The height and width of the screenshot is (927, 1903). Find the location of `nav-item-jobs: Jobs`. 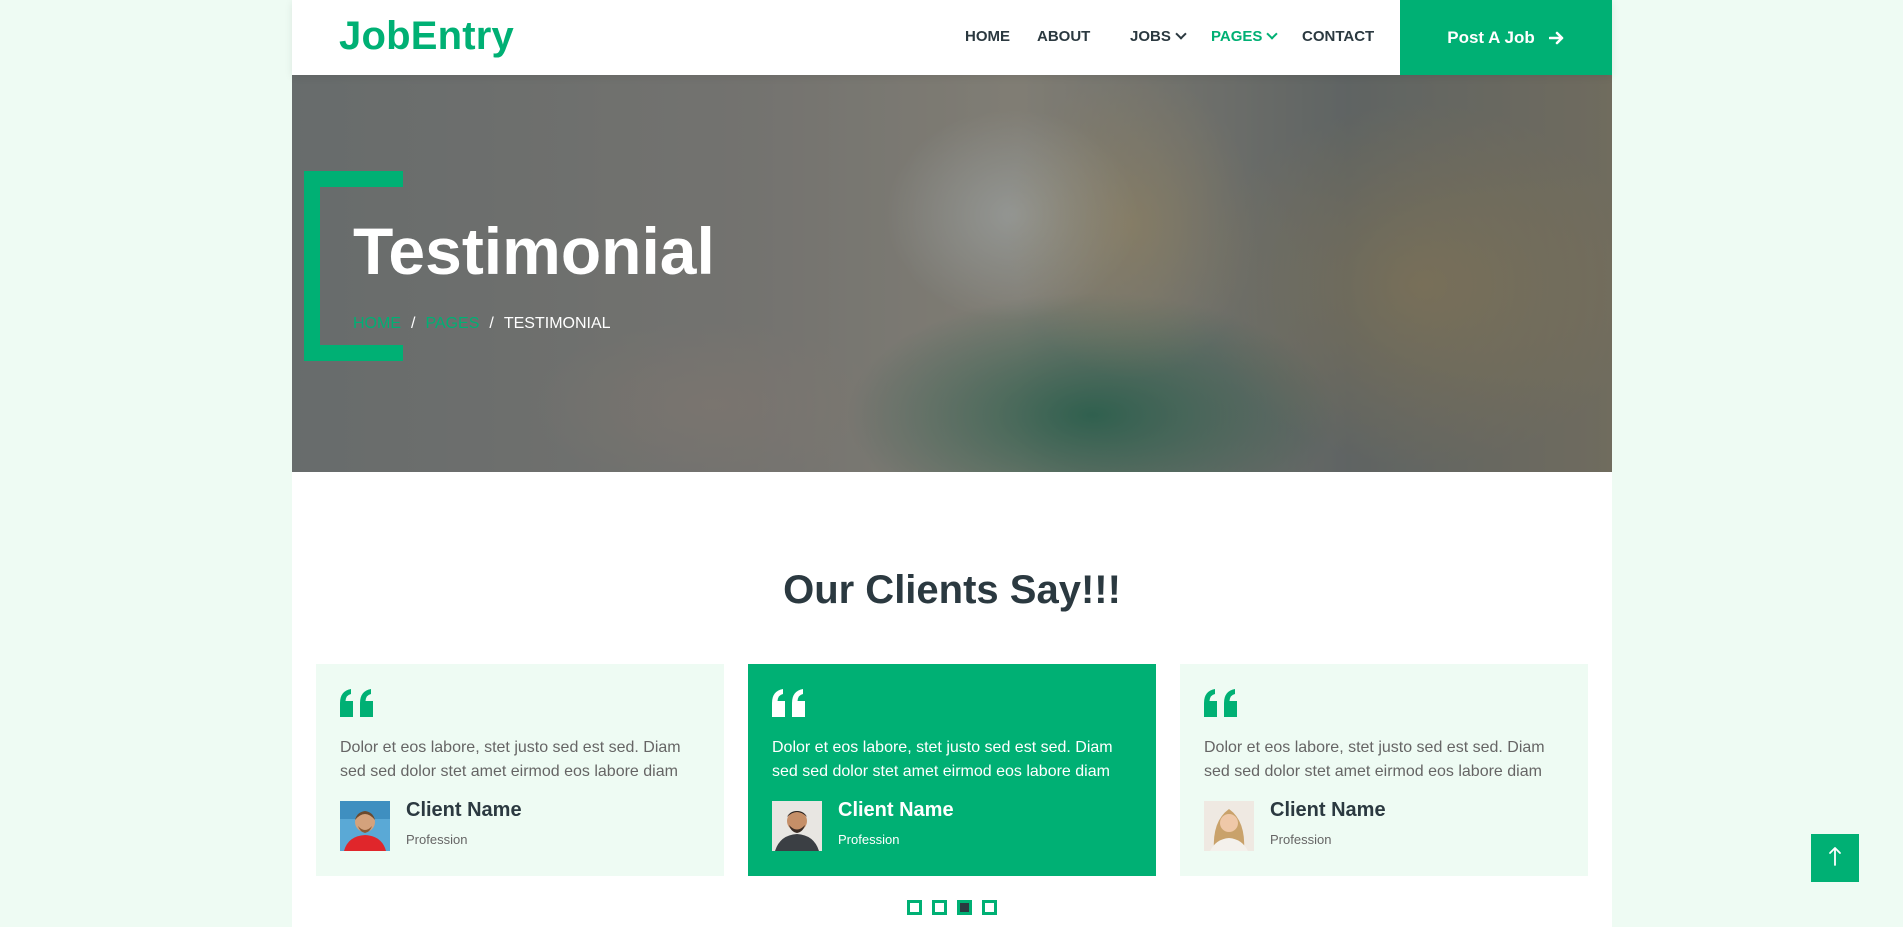

nav-item-jobs: Jobs is located at coordinates (1158, 36).